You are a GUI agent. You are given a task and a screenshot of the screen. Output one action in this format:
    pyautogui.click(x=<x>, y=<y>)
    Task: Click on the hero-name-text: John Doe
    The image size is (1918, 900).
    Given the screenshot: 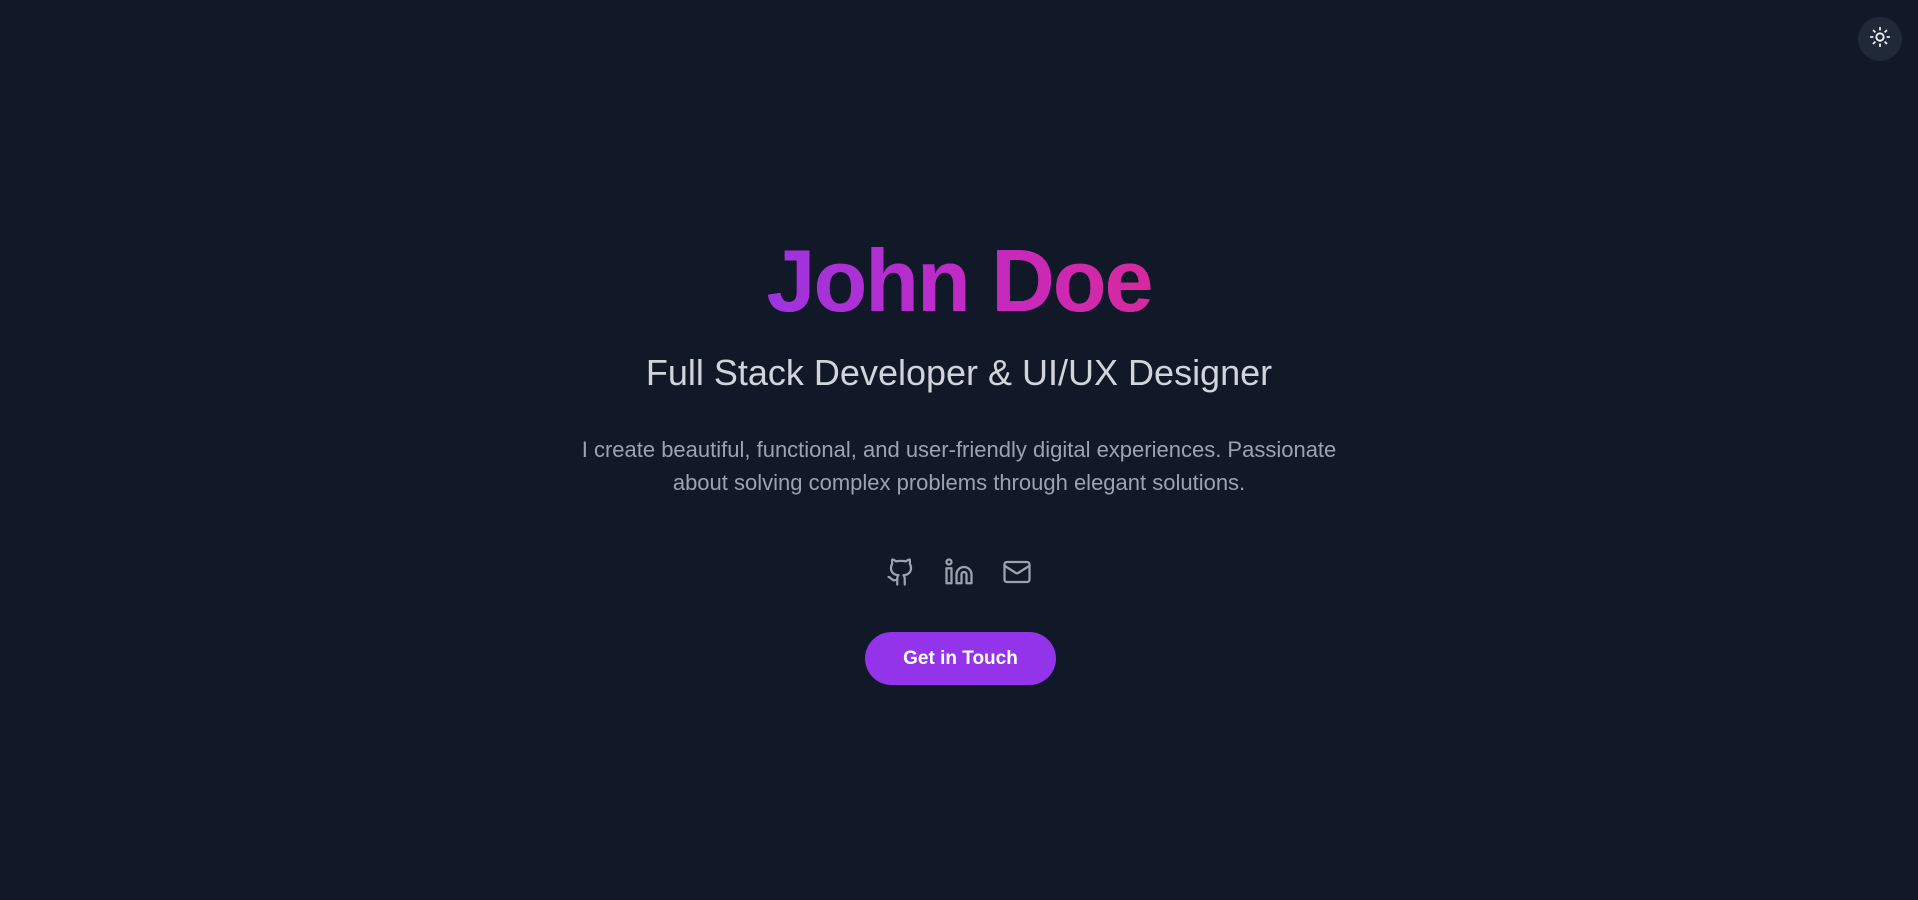 What is the action you would take?
    pyautogui.click(x=960, y=281)
    